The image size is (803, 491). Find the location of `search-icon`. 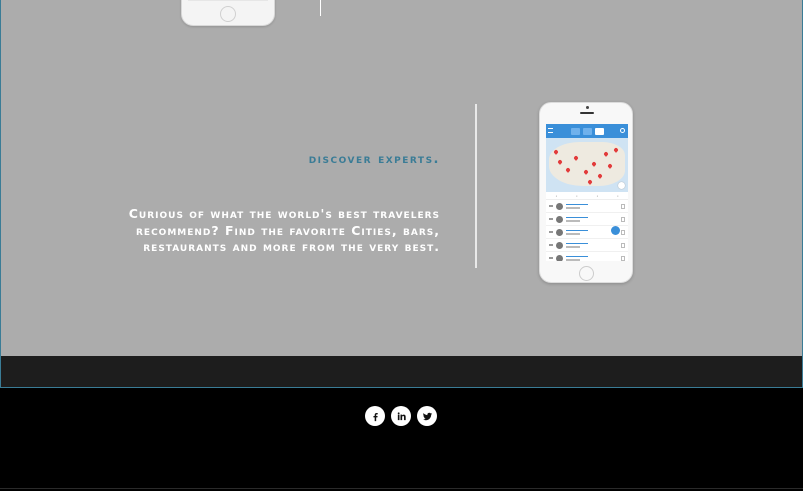

search-icon is located at coordinates (622, 130).